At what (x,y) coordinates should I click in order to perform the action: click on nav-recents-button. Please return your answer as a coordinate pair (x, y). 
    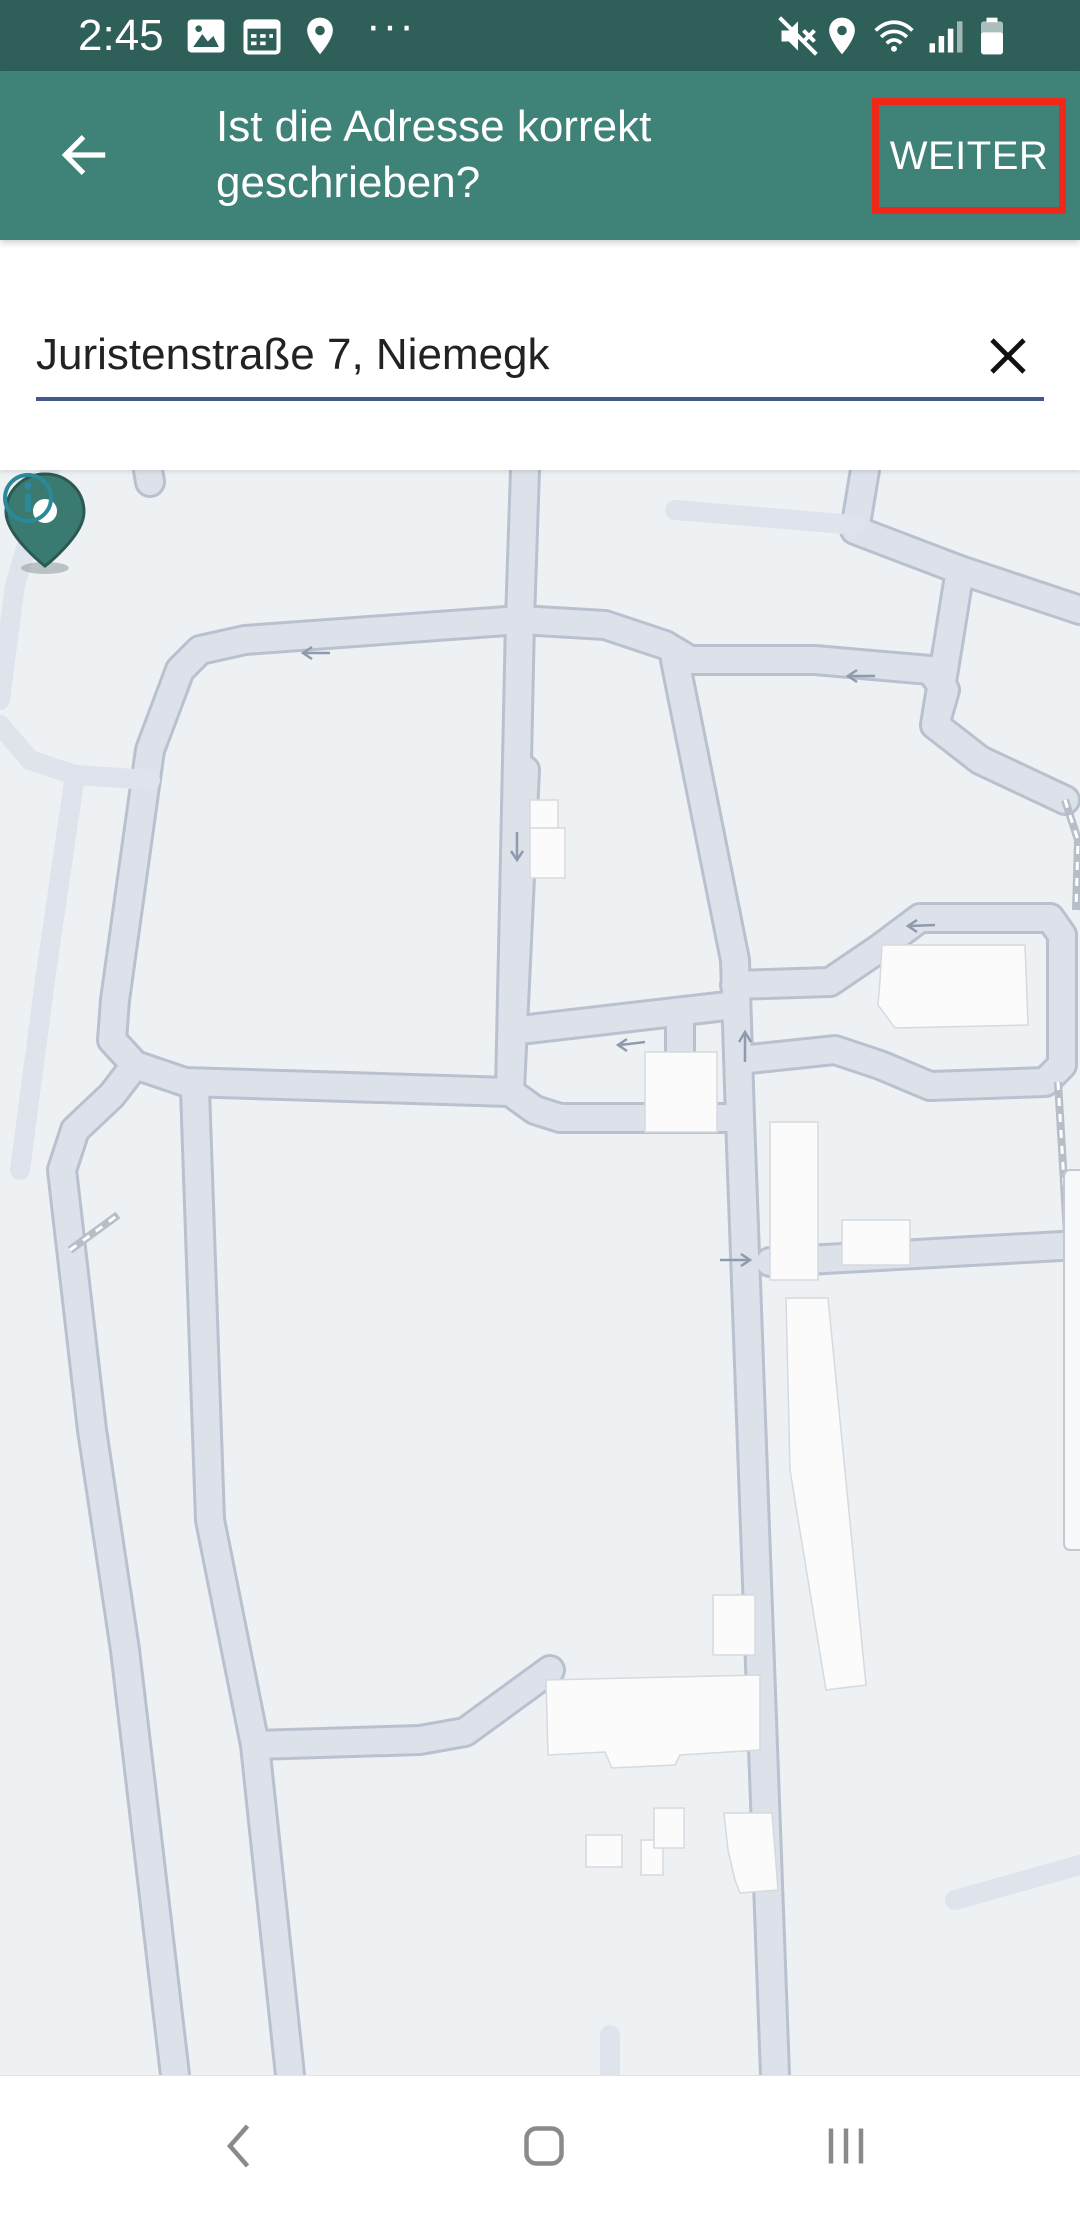
    Looking at the image, I should click on (846, 2146).